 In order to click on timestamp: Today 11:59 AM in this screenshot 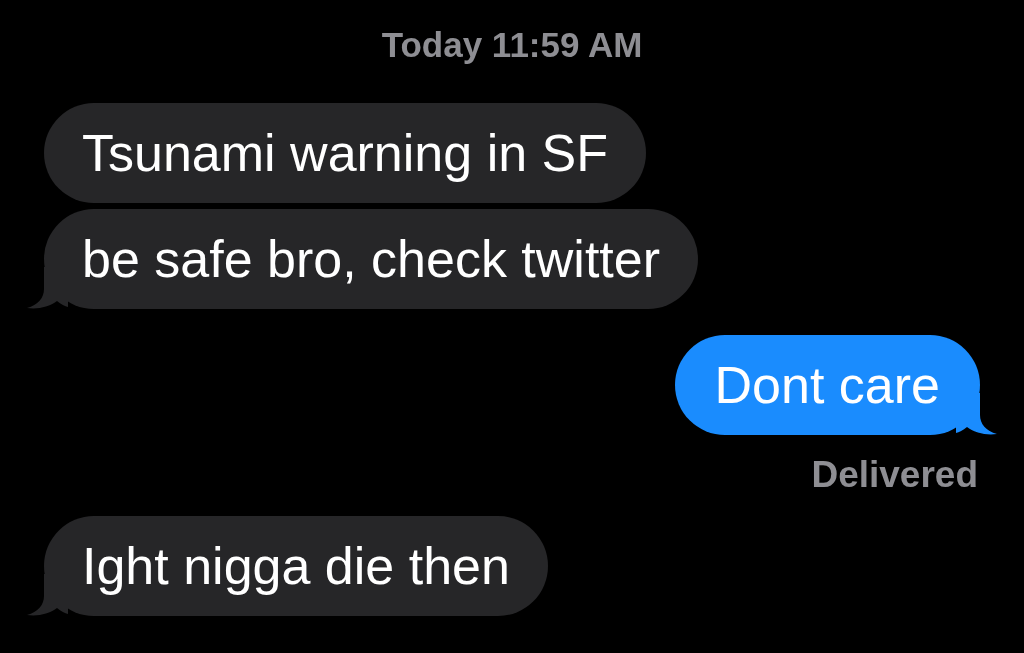, I will do `click(512, 45)`.